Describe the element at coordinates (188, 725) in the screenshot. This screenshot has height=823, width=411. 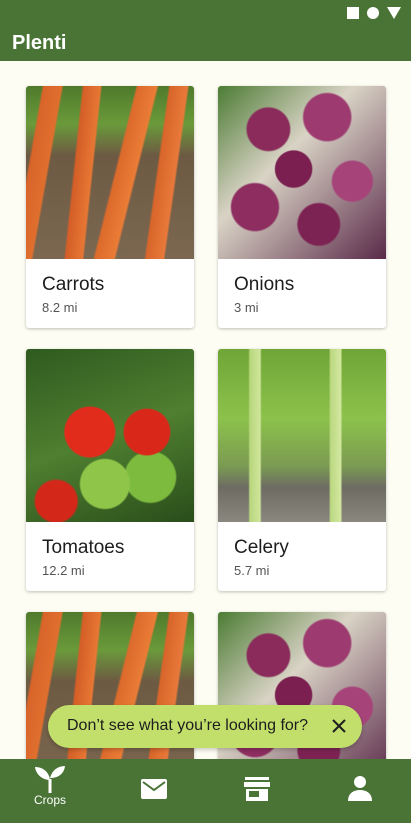
I see `snackbar-text: Don’t see what you’re looking for?` at that location.